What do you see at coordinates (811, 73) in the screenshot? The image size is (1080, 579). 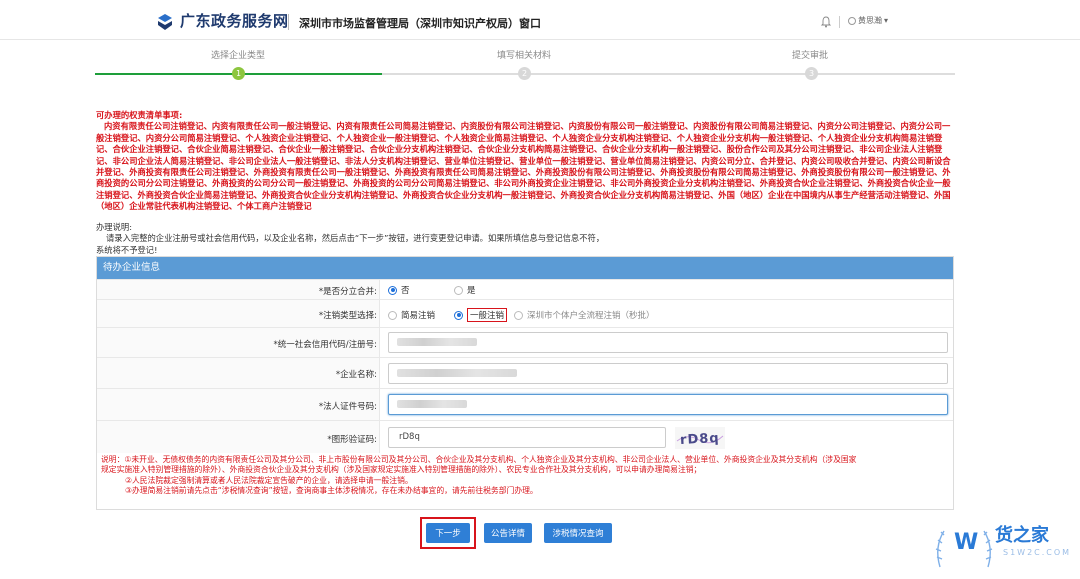 I see `step-3-dot: 3` at bounding box center [811, 73].